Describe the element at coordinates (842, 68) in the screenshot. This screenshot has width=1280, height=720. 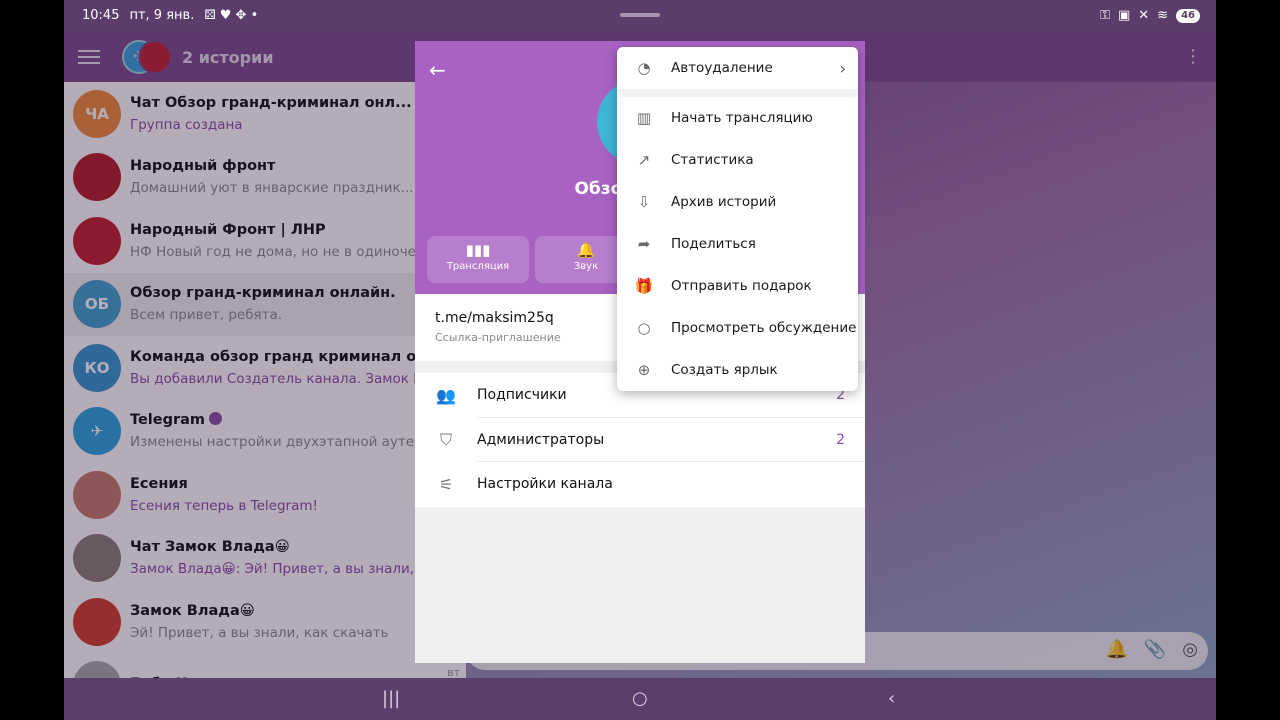
I see `chevron-right-icon: ›` at that location.